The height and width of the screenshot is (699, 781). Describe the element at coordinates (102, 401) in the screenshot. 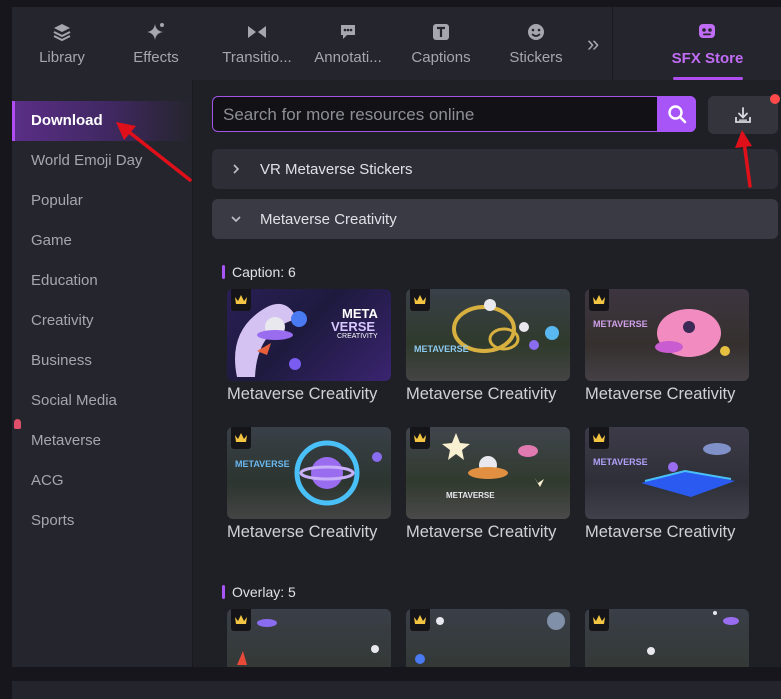

I see `sidebar-item-social-media: Social Media` at that location.